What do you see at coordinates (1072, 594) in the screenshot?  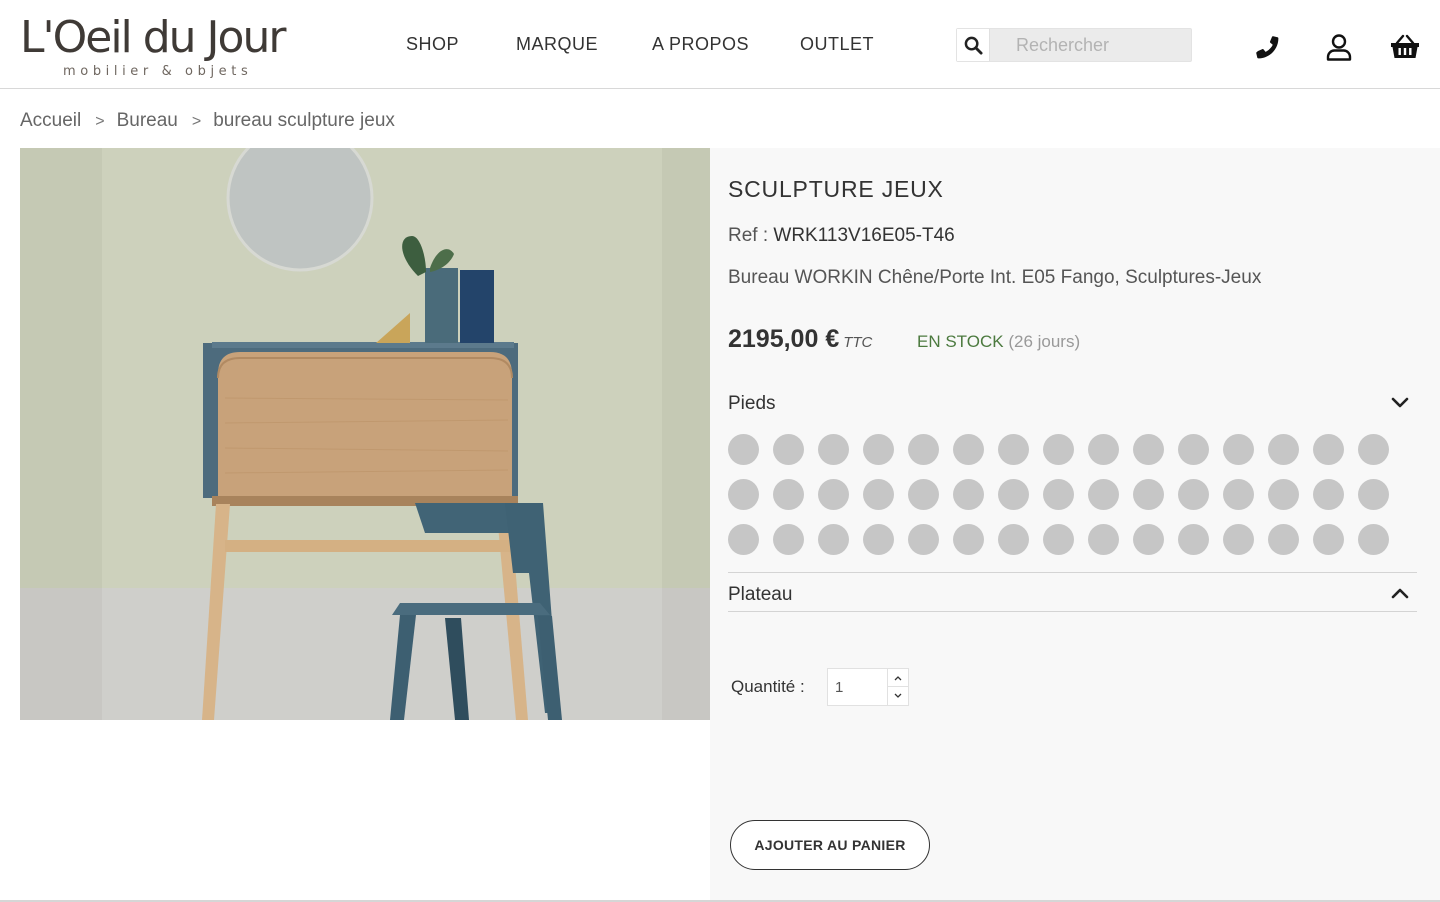 I see `option-header-plateau: Plateau` at bounding box center [1072, 594].